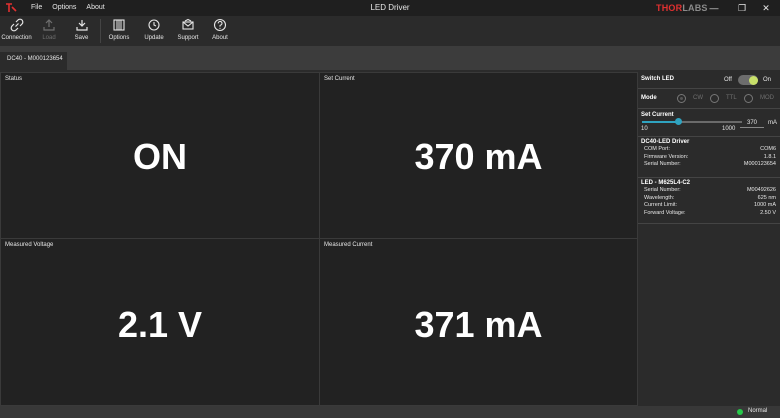 This screenshot has height=418, width=780. What do you see at coordinates (660, 122) in the screenshot?
I see `current-slider-fill` at bounding box center [660, 122].